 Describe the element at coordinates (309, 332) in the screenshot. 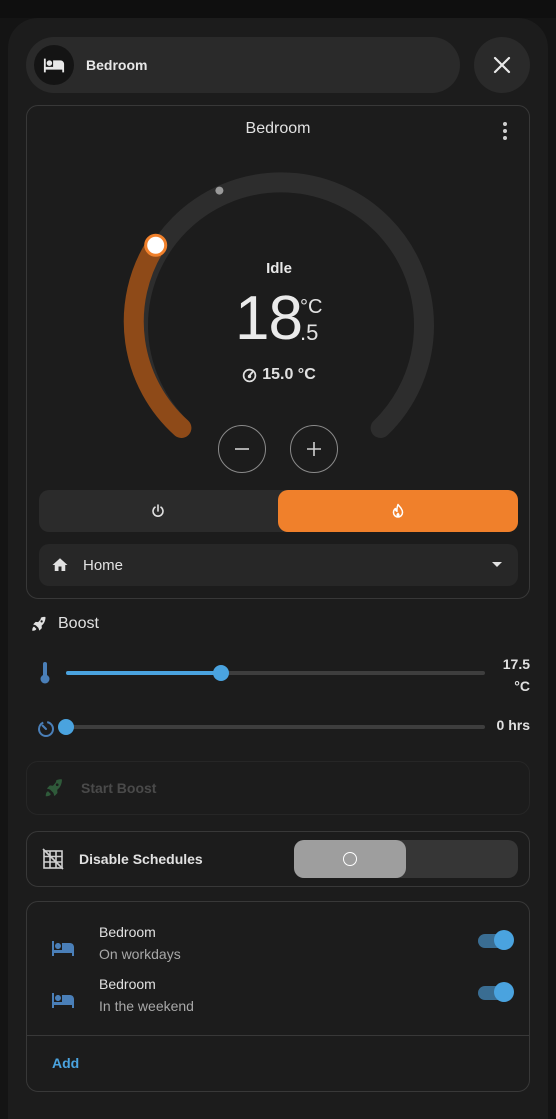

I see `target-decimal: .5` at that location.